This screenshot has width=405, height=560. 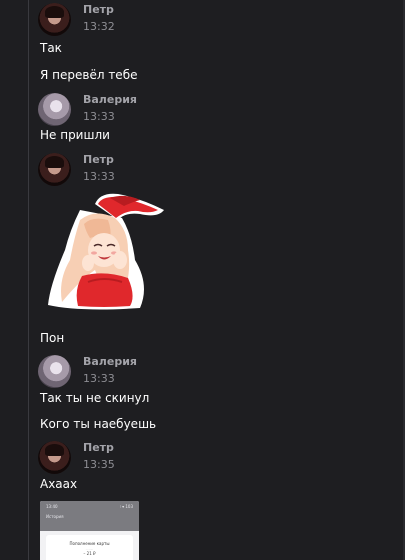 What do you see at coordinates (76, 169) in the screenshot?
I see `message-header: Петр 13:33` at bounding box center [76, 169].